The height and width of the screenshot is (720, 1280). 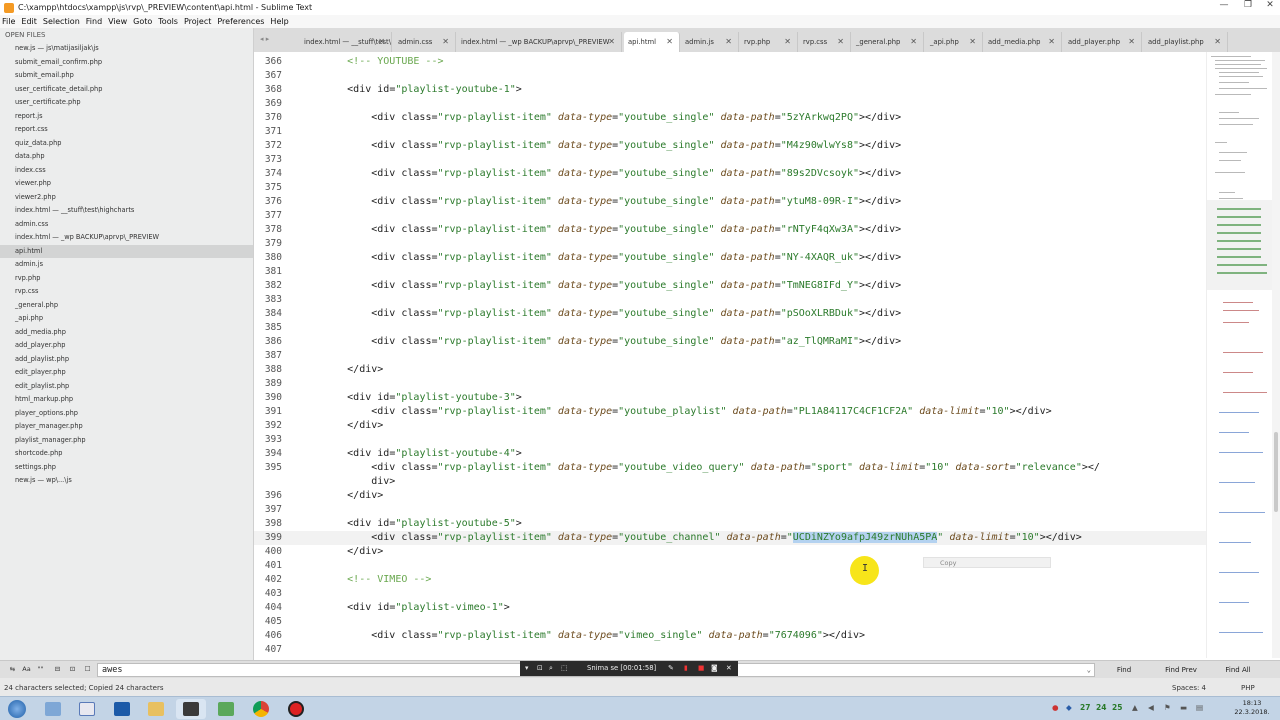 What do you see at coordinates (29, 21) in the screenshot?
I see `menu-edit: Edit` at bounding box center [29, 21].